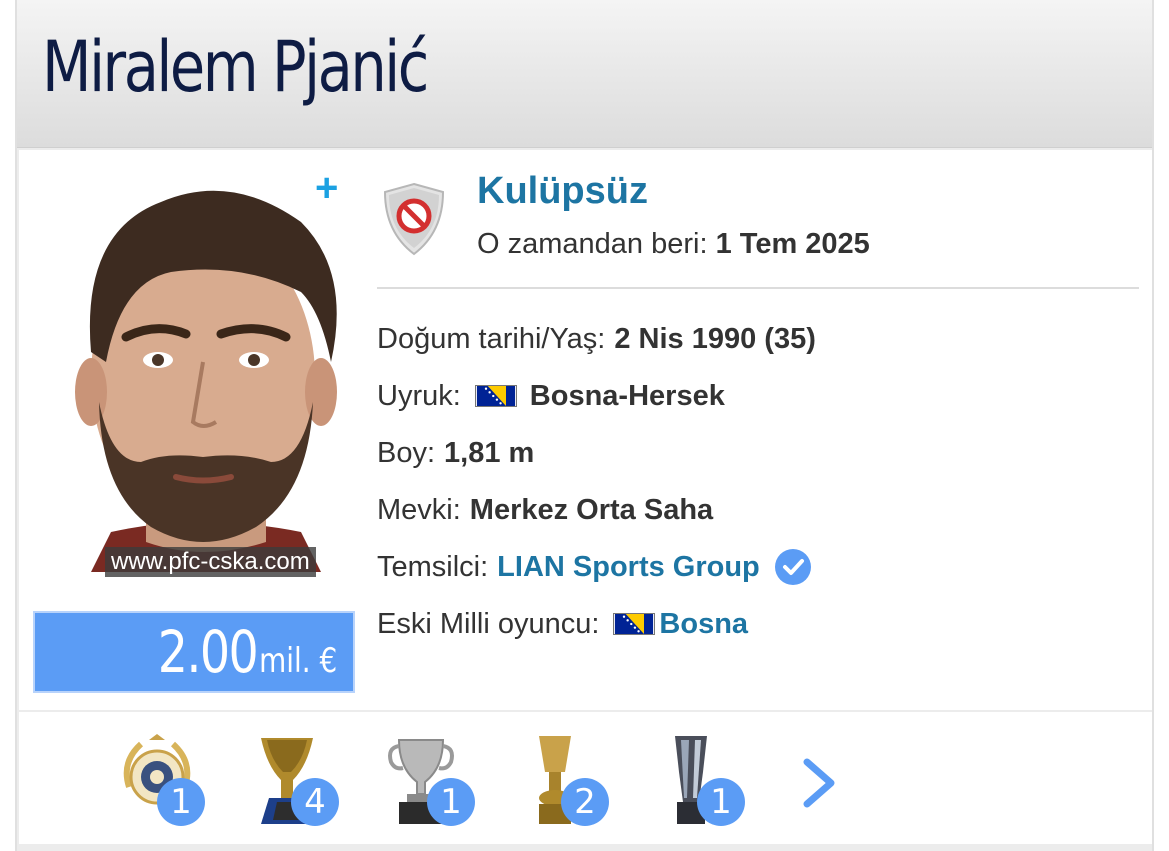 This screenshot has height=851, width=1169. Describe the element at coordinates (627, 395) in the screenshot. I see `nationality-value: Bosna-Hersek` at that location.